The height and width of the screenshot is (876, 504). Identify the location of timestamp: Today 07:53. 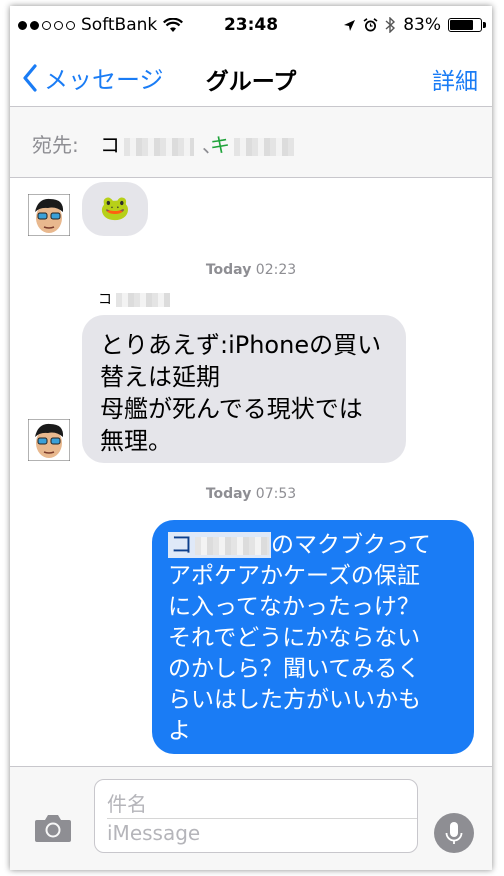
(251, 494).